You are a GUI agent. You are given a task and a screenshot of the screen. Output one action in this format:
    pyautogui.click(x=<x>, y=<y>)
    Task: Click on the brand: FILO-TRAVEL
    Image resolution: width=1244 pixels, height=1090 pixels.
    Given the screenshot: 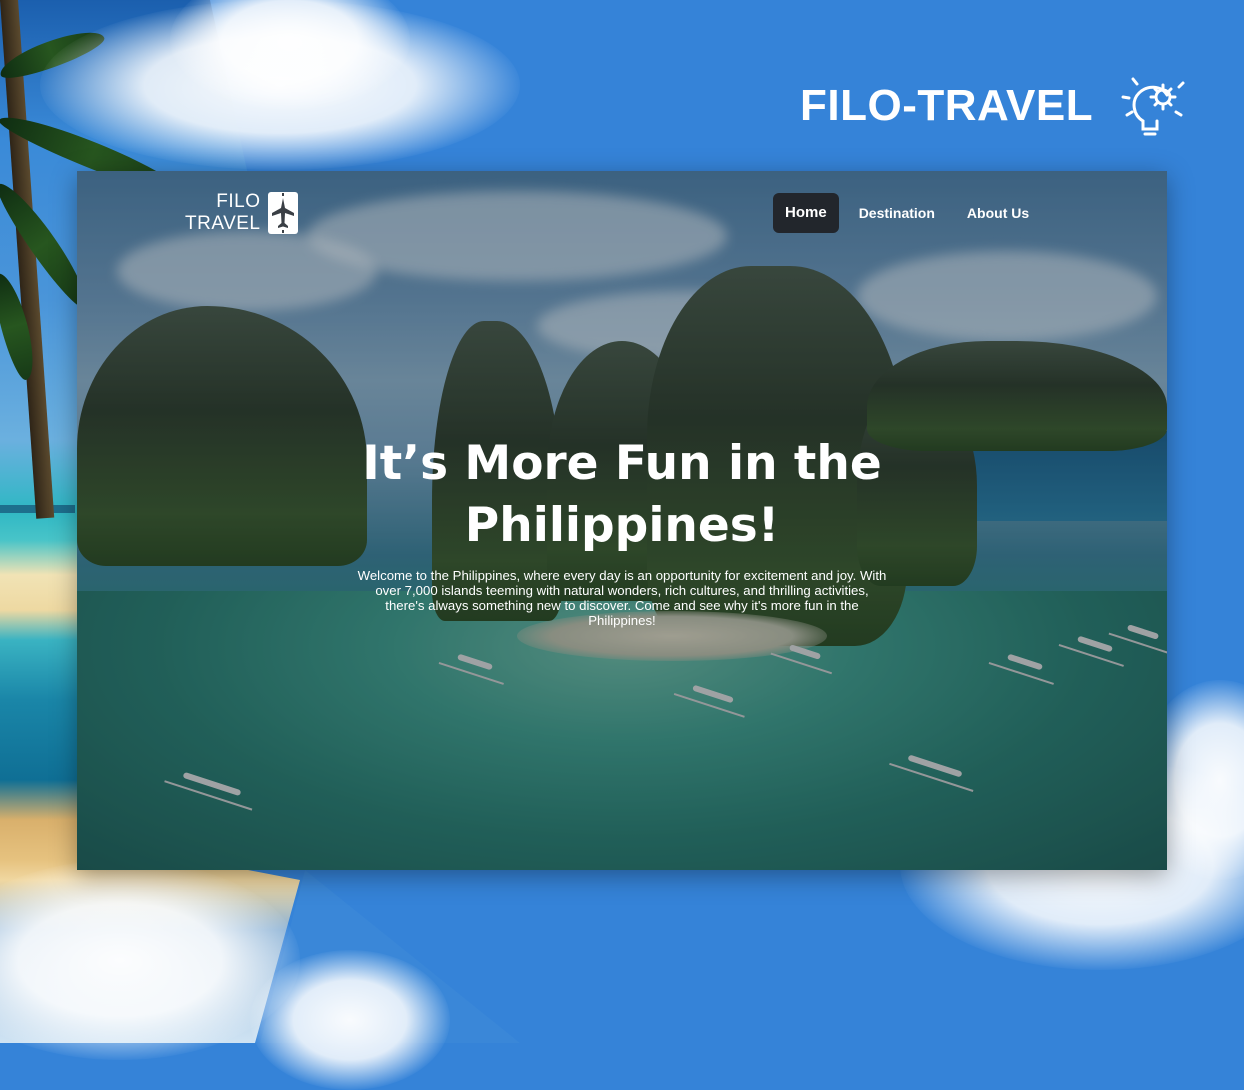 What is the action you would take?
    pyautogui.click(x=994, y=106)
    